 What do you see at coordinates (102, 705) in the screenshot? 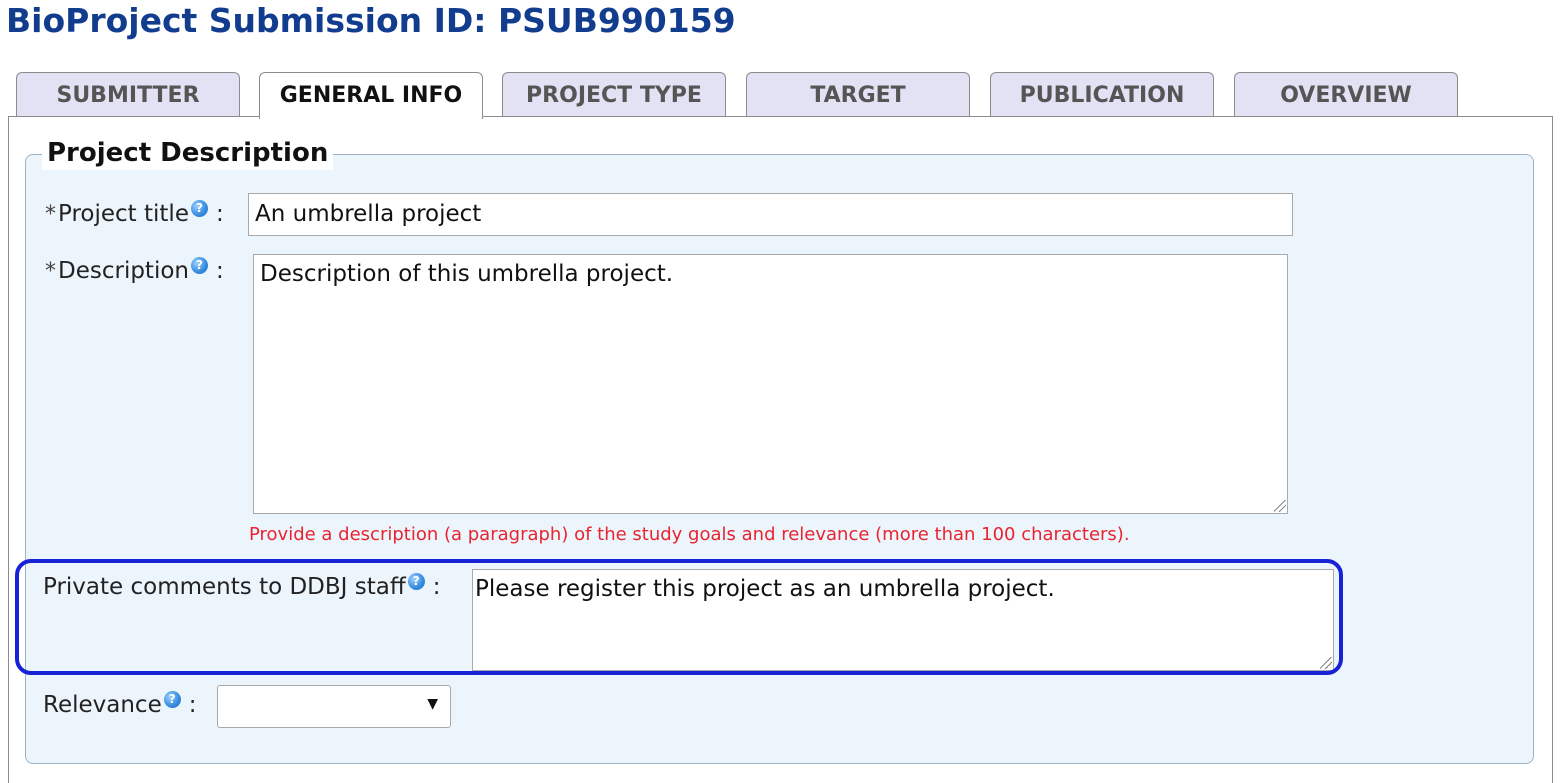
I see `relevance-label-text: Relevance` at bounding box center [102, 705].